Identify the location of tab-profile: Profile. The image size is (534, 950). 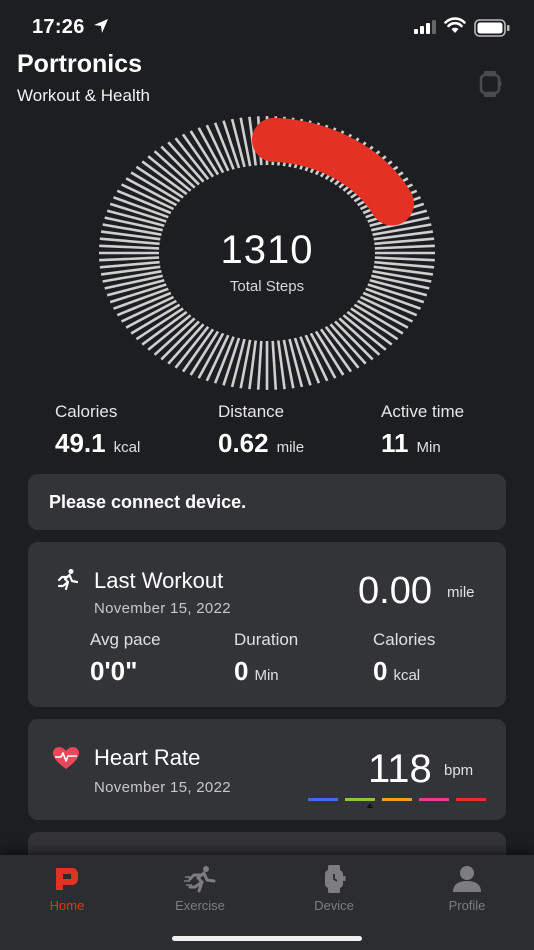
(467, 889).